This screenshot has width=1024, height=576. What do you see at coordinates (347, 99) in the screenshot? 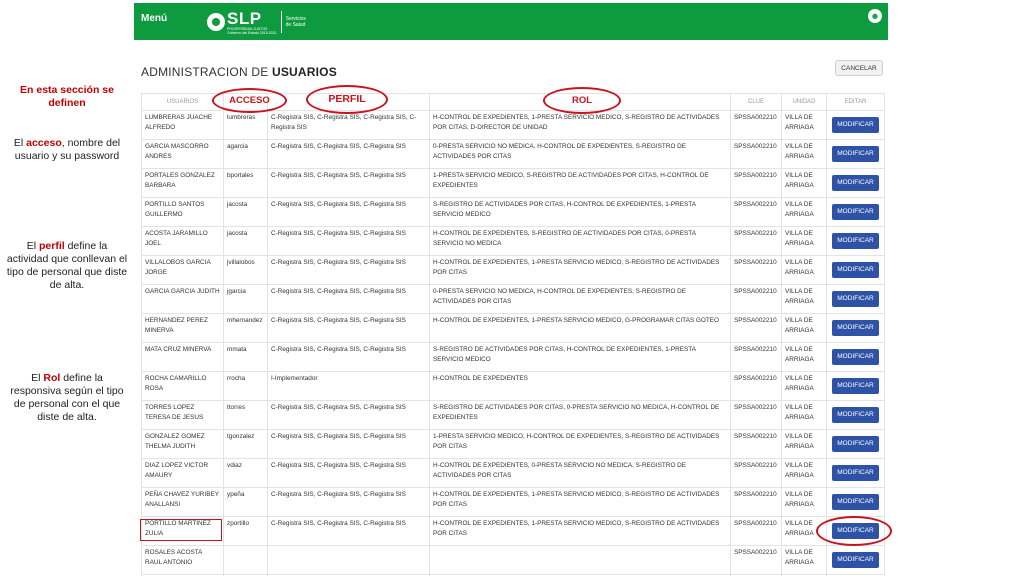
I see `callout-perfil: PERFIL` at bounding box center [347, 99].